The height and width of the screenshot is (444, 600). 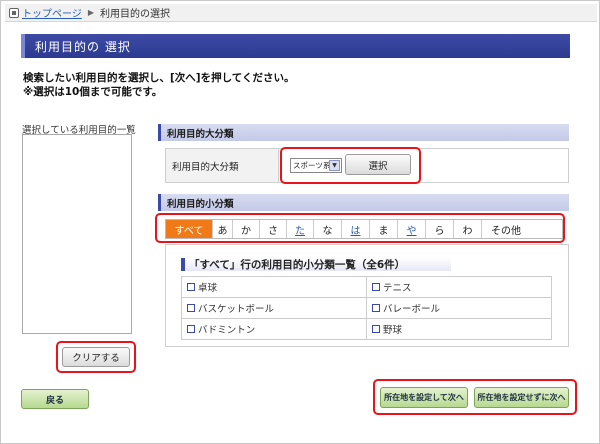 I want to click on item-label: テニス, so click(x=397, y=288).